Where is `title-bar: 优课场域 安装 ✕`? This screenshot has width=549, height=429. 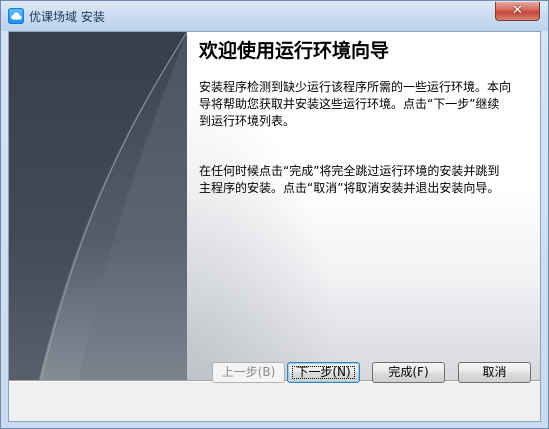 title-bar: 优课场域 安装 ✕ is located at coordinates (274, 16).